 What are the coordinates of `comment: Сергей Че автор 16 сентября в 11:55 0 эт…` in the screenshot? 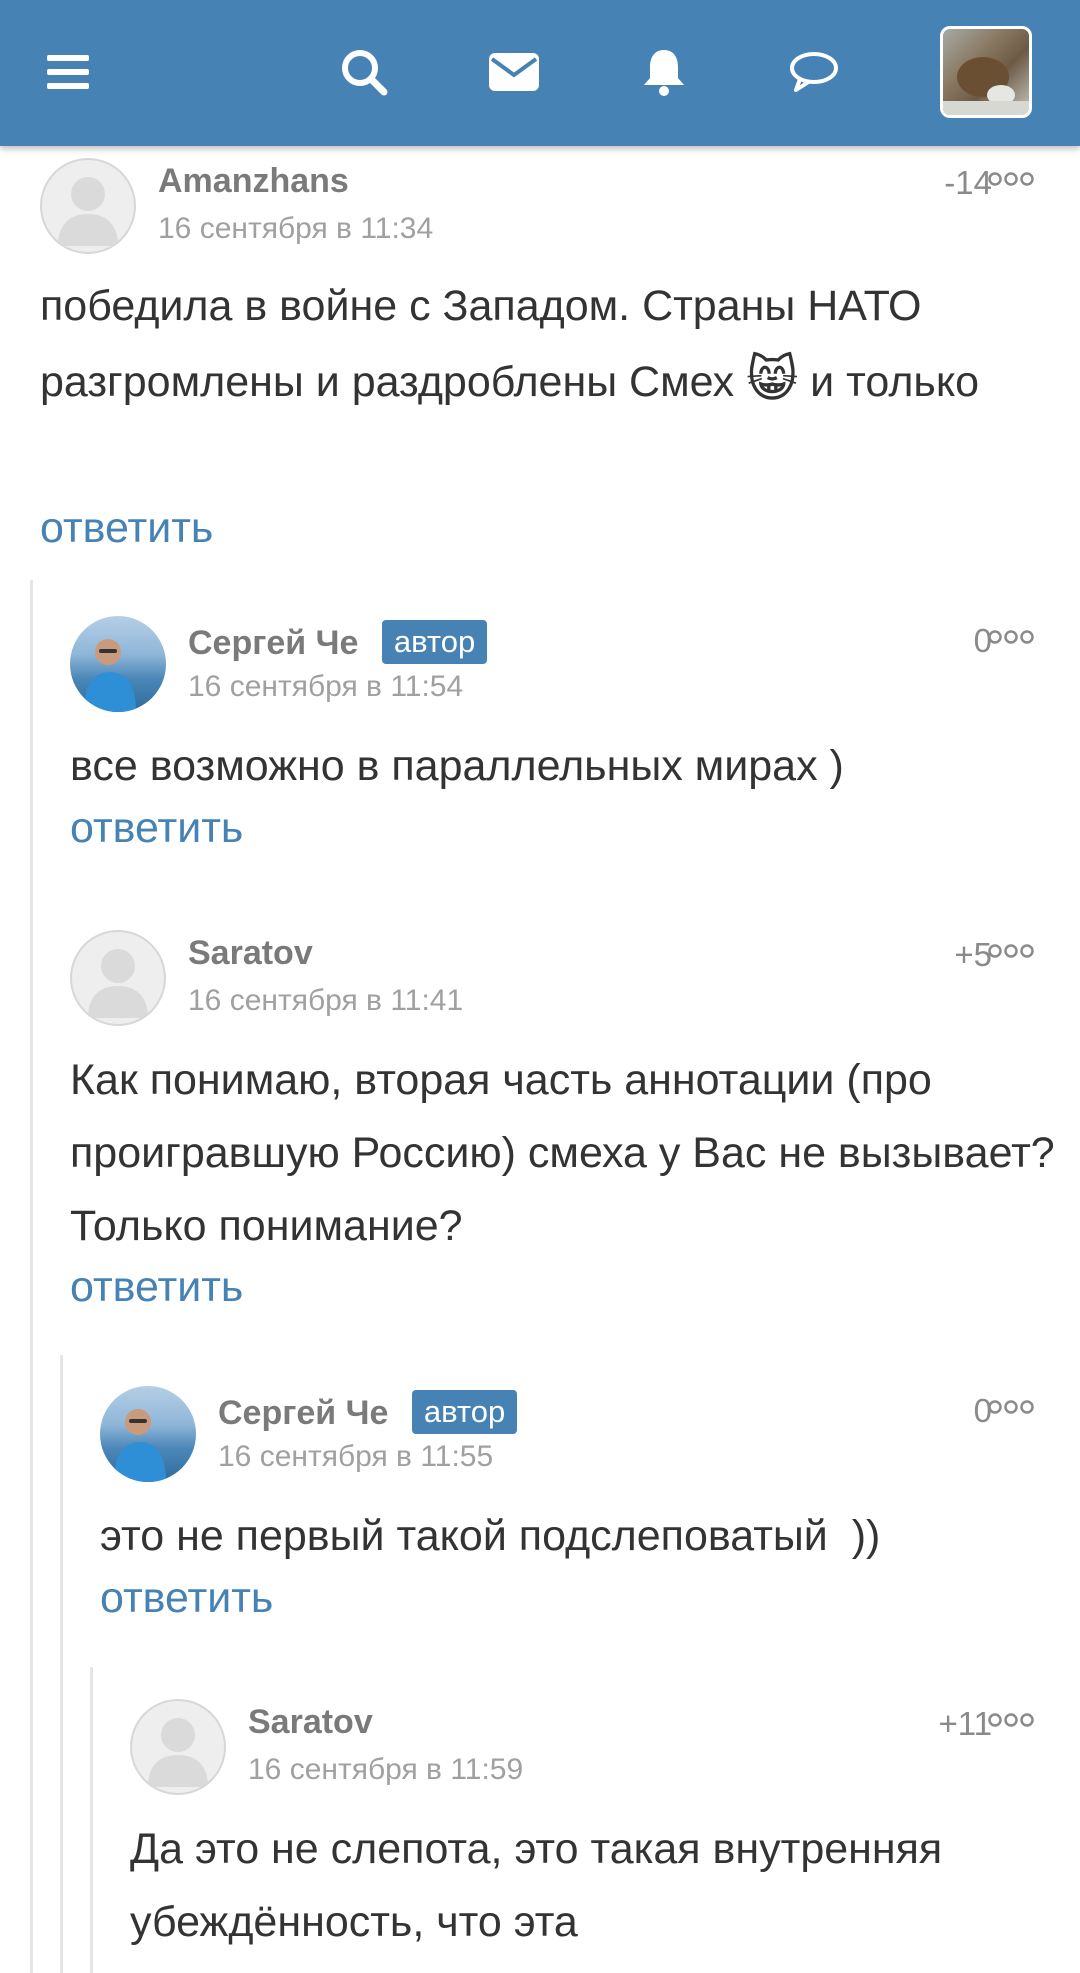 It's located at (590, 1511).